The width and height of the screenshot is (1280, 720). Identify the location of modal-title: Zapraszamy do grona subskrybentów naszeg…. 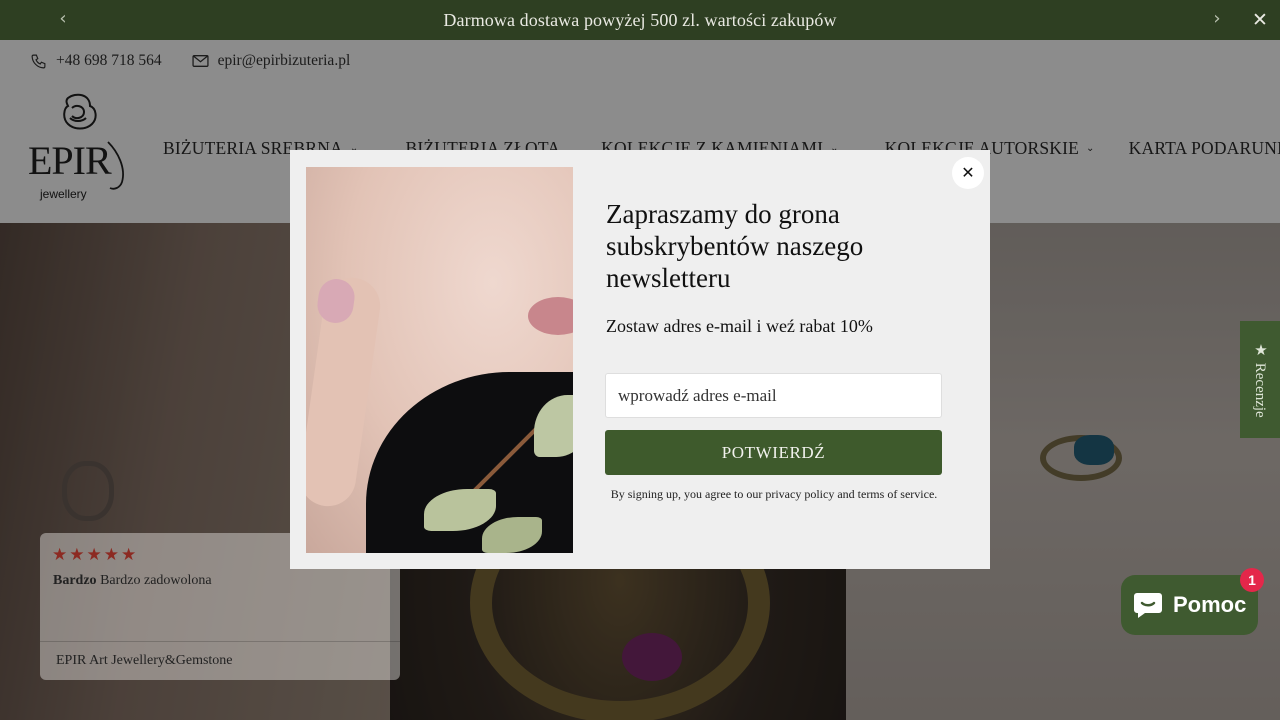
(735, 246).